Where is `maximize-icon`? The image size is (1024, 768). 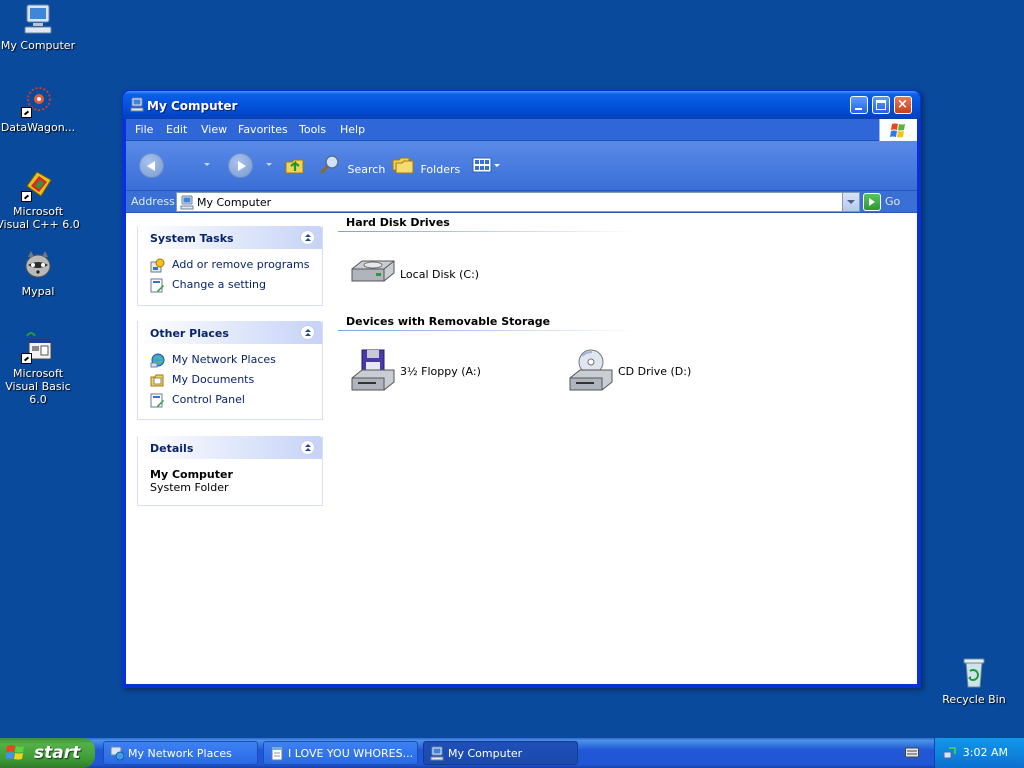
maximize-icon is located at coordinates (881, 105).